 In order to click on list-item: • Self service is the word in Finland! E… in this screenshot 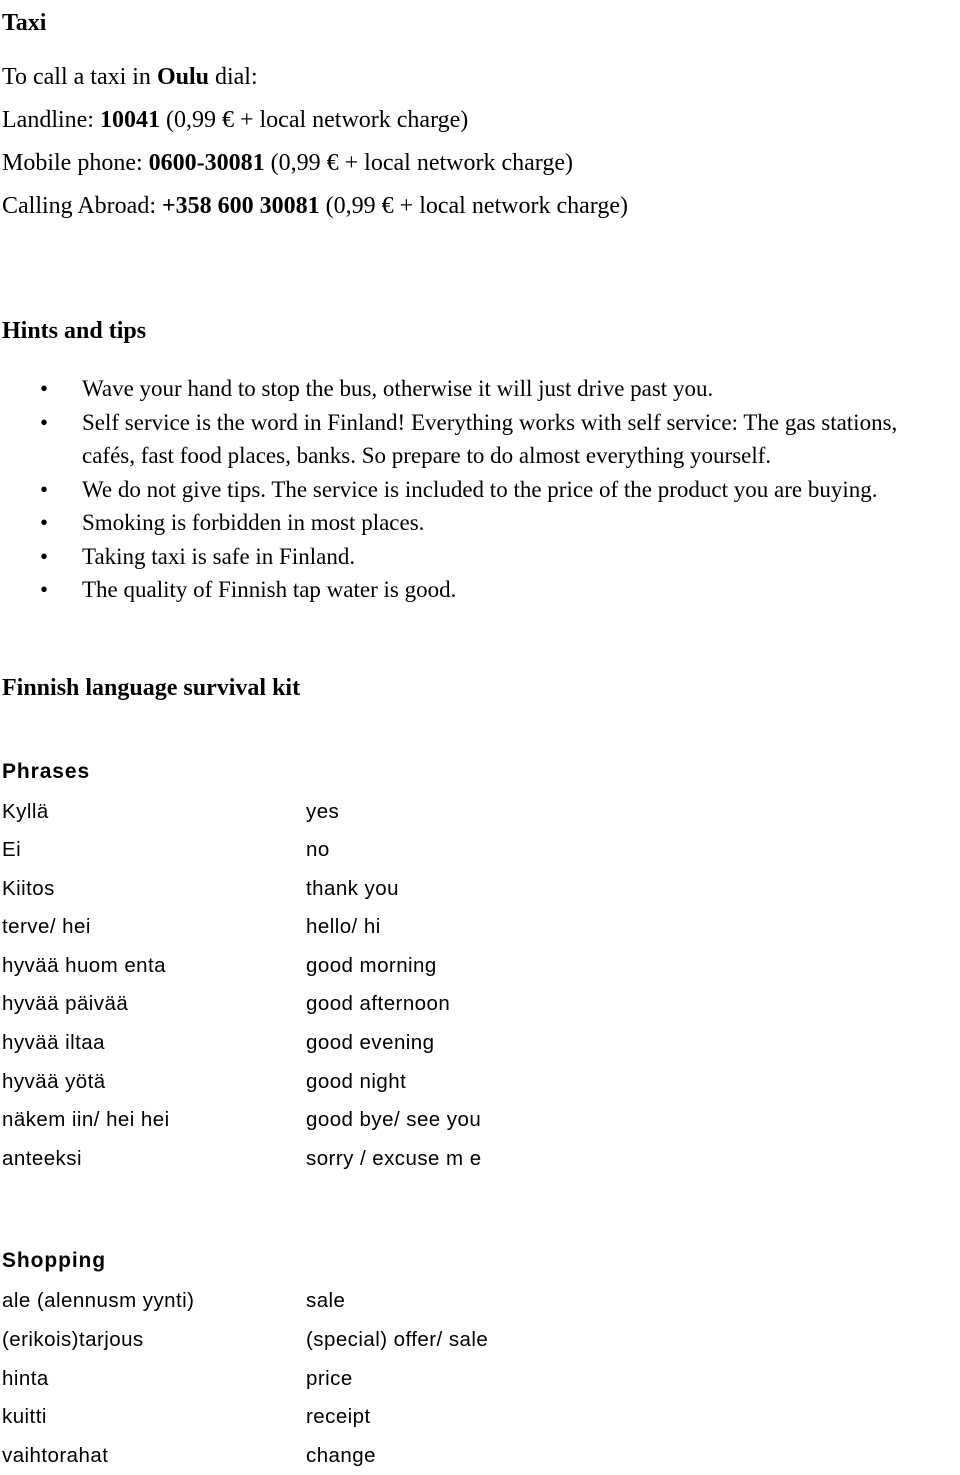, I will do `click(480, 439)`.